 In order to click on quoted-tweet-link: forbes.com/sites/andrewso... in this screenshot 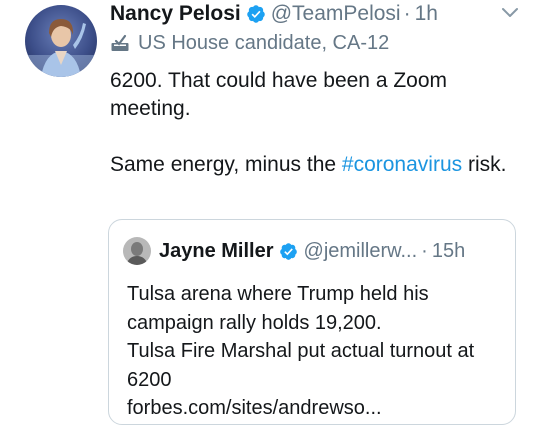, I will do `click(317, 408)`.